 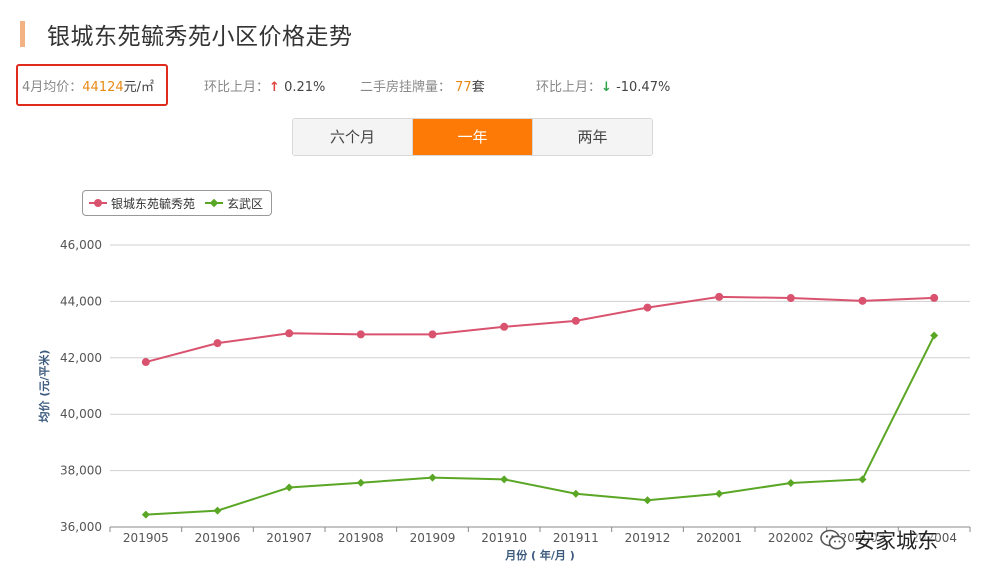 I want to click on x-tick-label: 201907, so click(x=289, y=538).